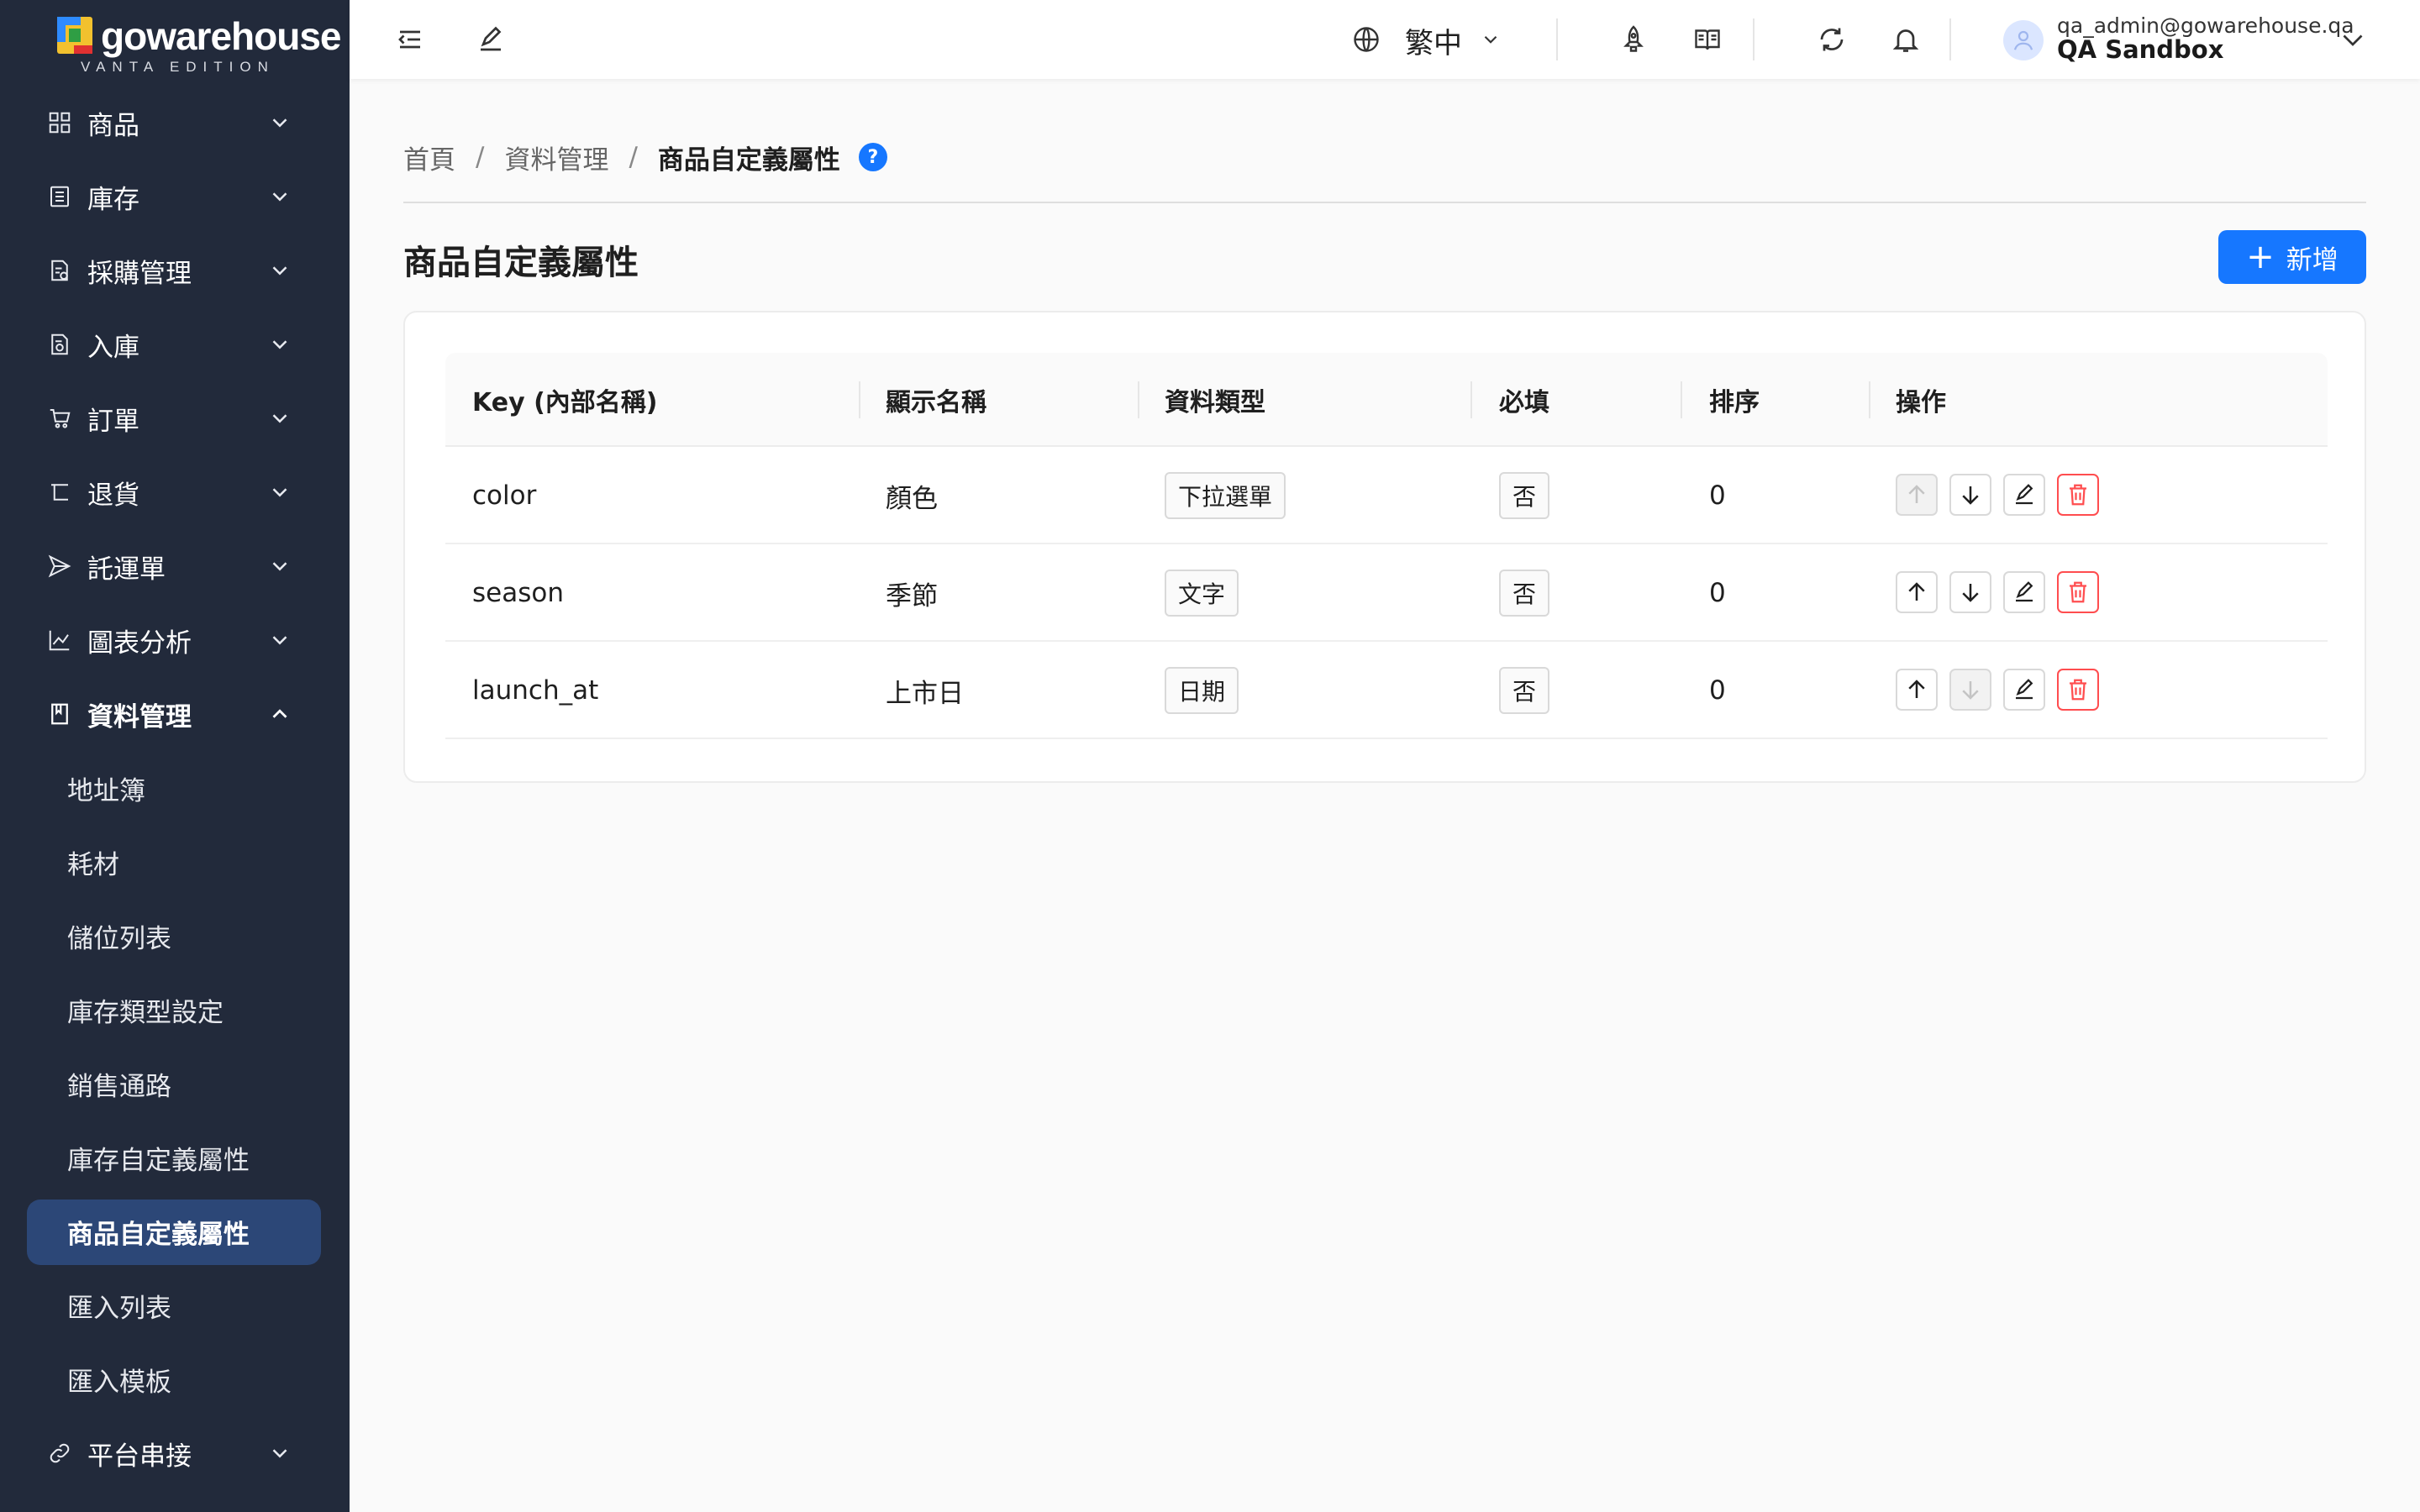 This screenshot has width=2420, height=1512. I want to click on breadcrumb-section: 資料管理, so click(556, 157).